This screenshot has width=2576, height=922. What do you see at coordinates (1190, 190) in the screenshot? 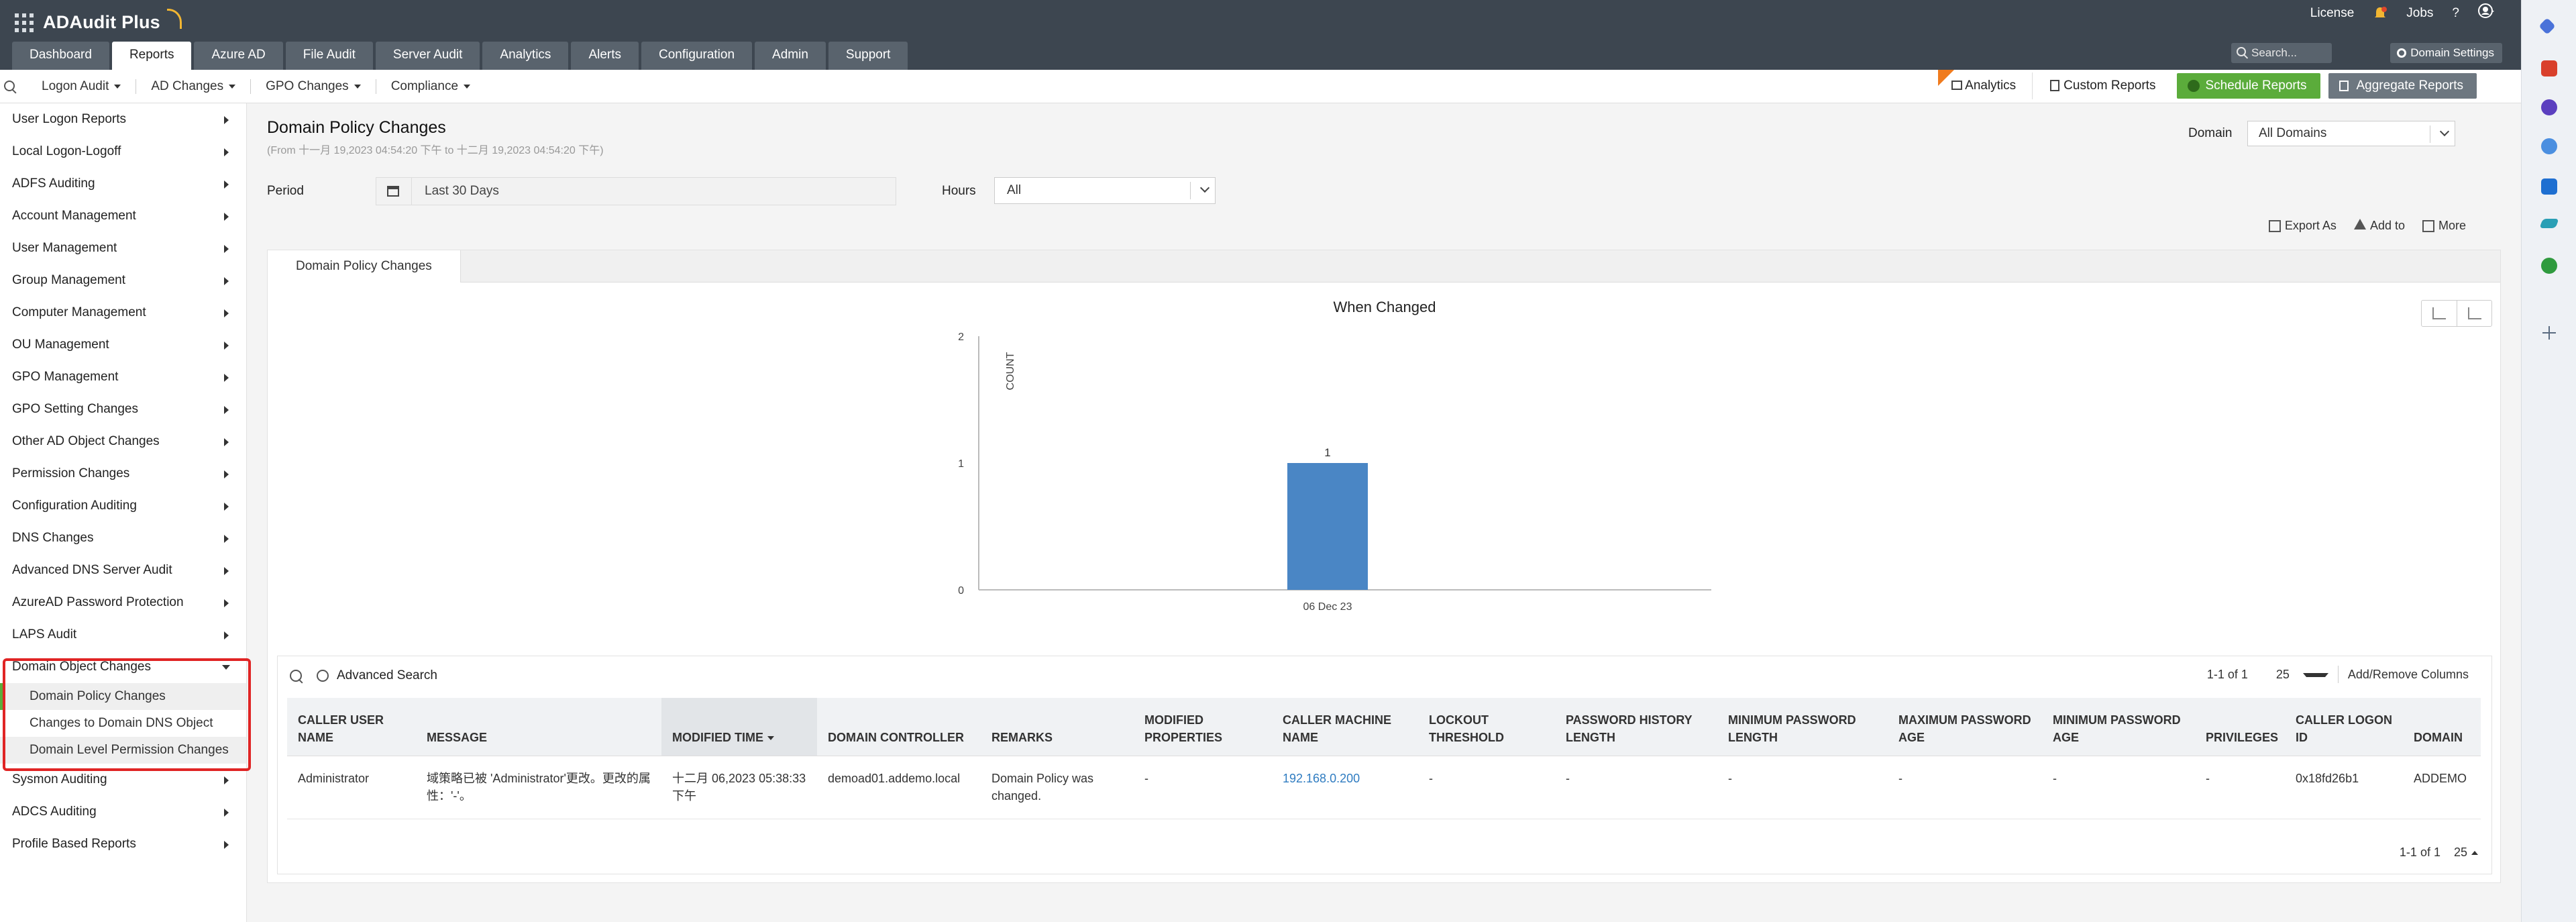
I see `select-divider` at bounding box center [1190, 190].